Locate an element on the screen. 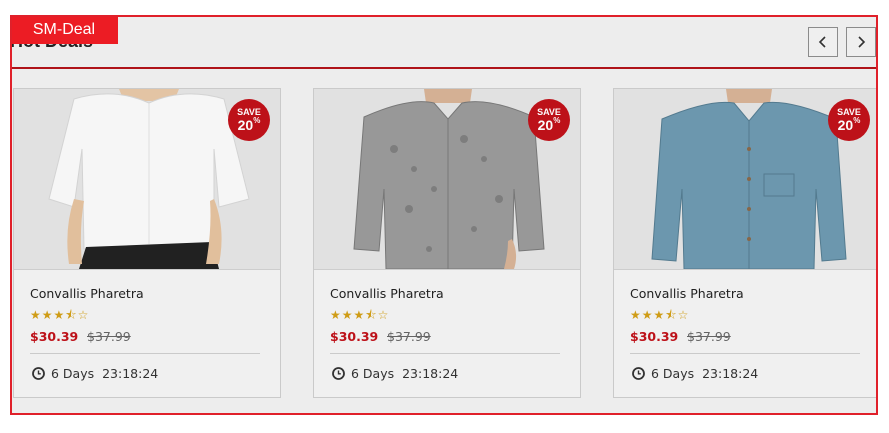 The width and height of the screenshot is (889, 433). chevron-right-icon is located at coordinates (862, 42).